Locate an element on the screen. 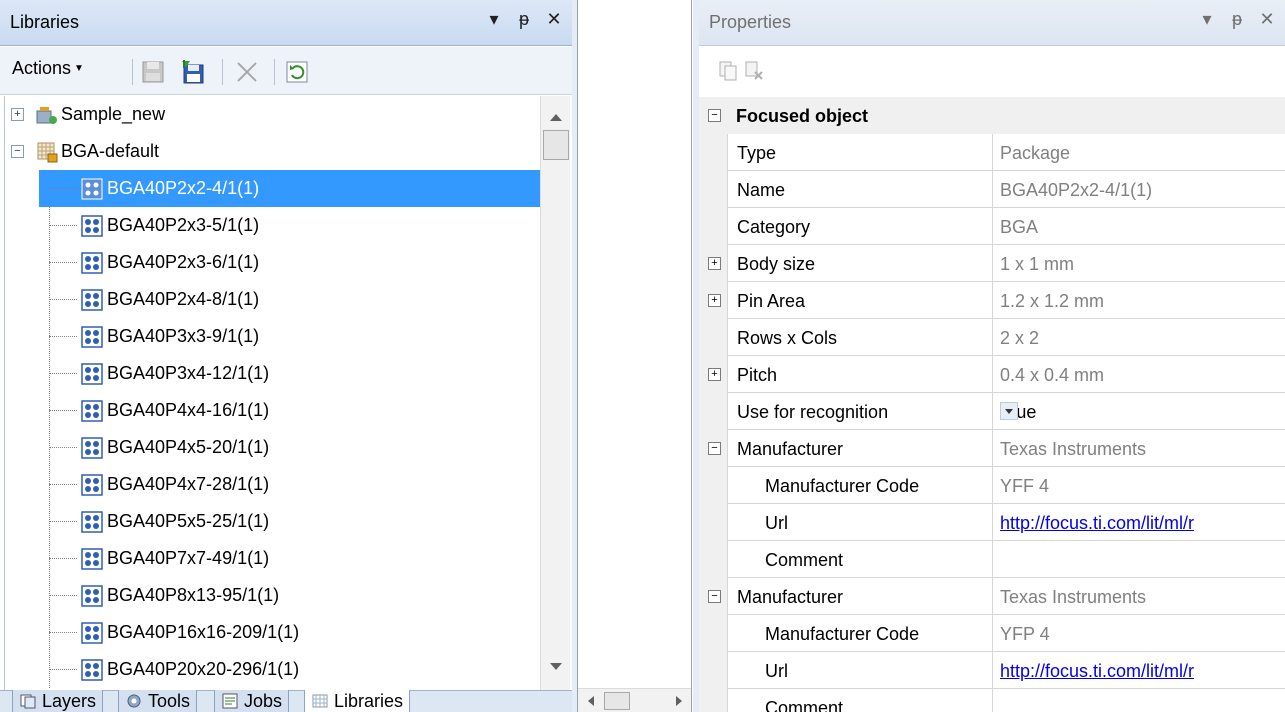 The height and width of the screenshot is (712, 1285). actions-menu-button: Actions ▼ is located at coordinates (48, 68).